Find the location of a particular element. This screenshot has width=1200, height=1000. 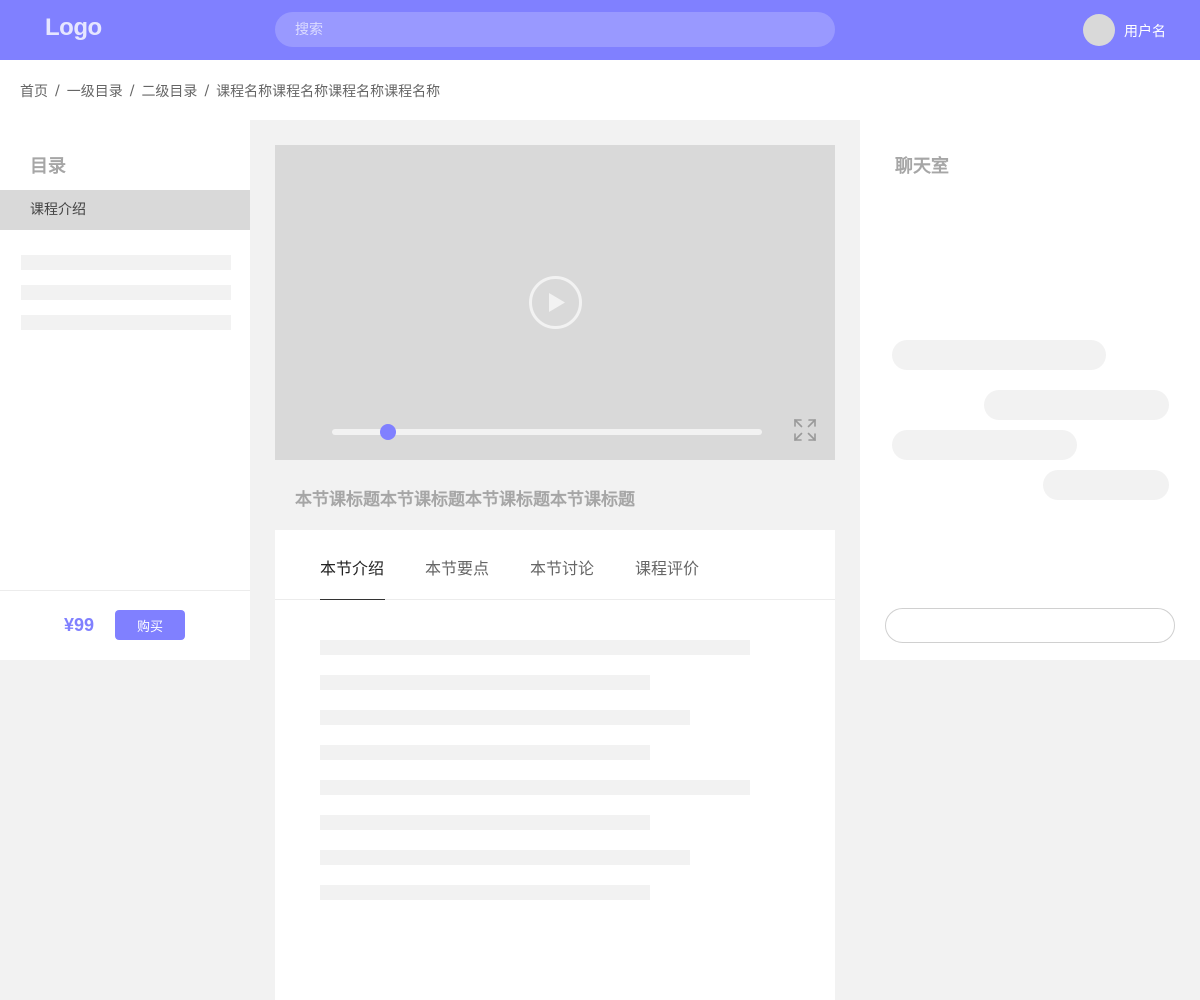

tab-bar: 本节介绍 本节要点 本节讨论 课程评价 is located at coordinates (555, 565).